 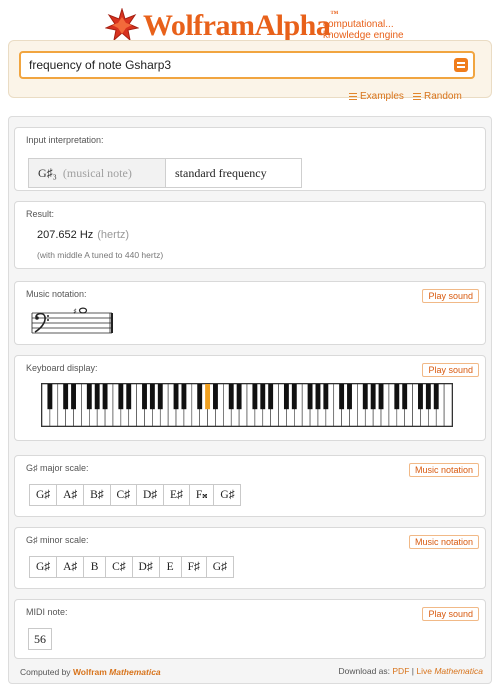 I want to click on search-input, so click(x=239, y=65).